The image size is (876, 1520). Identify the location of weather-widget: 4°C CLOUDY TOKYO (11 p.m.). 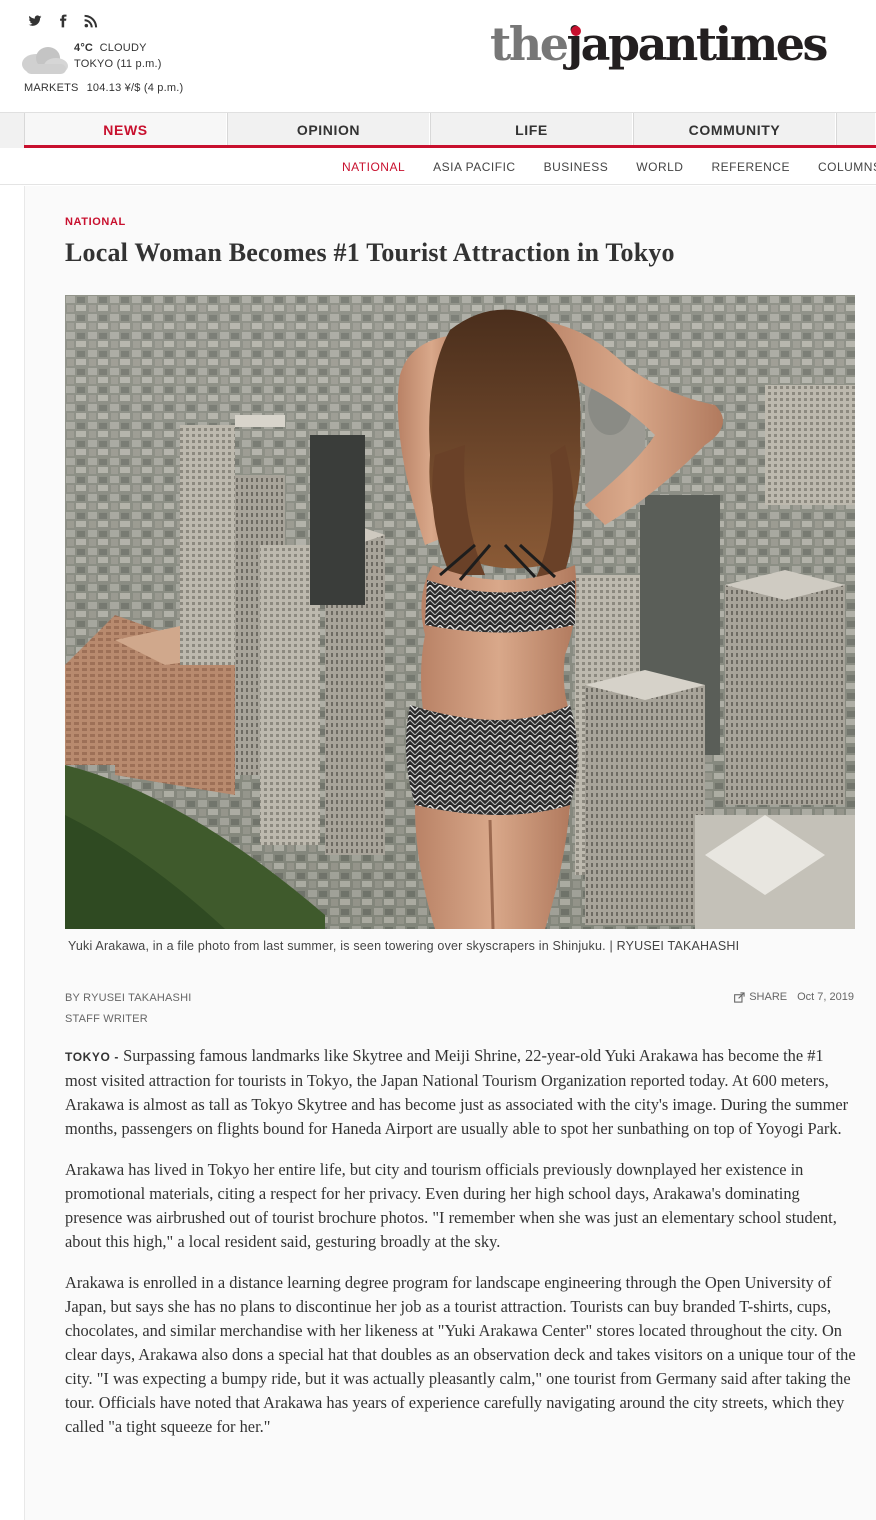
(90, 58).